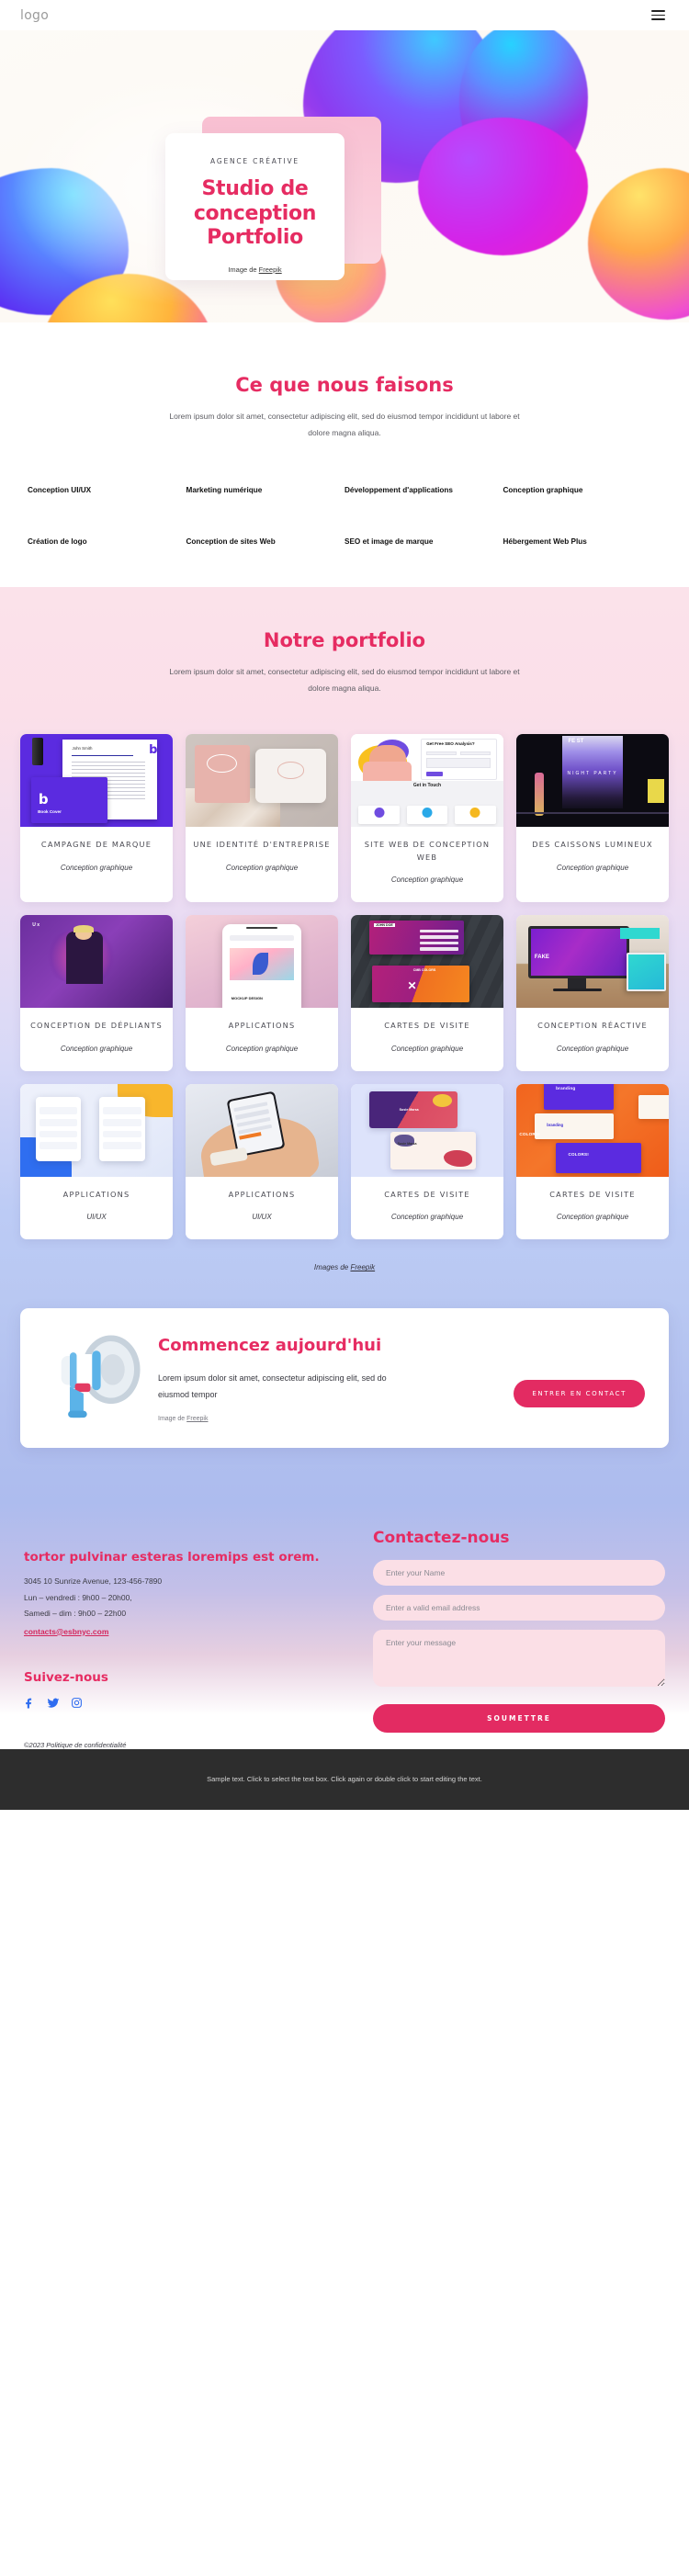 This screenshot has height=2576, width=689. What do you see at coordinates (30, 1703) in the screenshot?
I see `facebook-icon` at bounding box center [30, 1703].